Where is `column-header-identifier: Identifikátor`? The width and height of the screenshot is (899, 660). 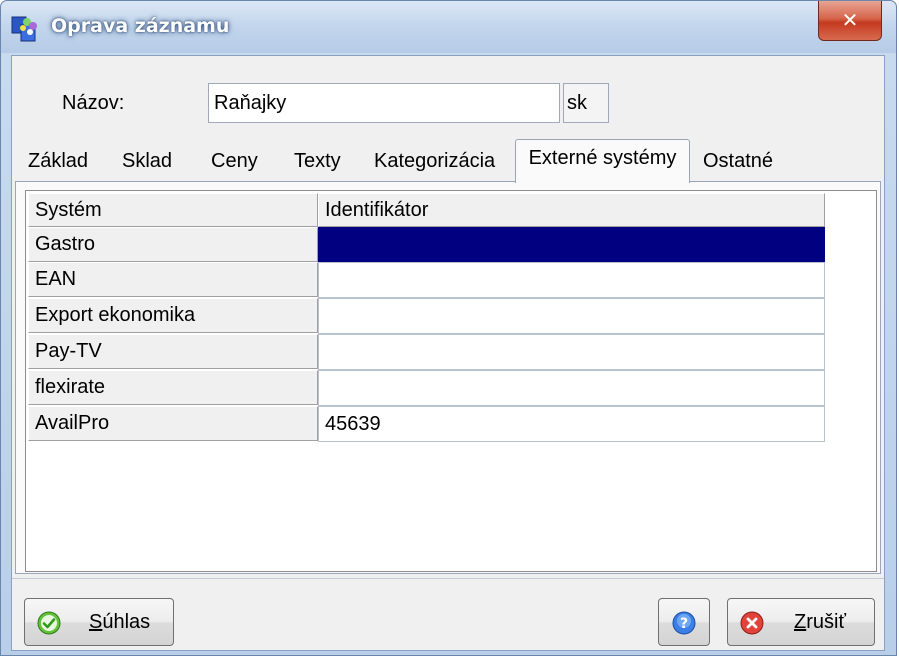 column-header-identifier: Identifikátor is located at coordinates (571, 210).